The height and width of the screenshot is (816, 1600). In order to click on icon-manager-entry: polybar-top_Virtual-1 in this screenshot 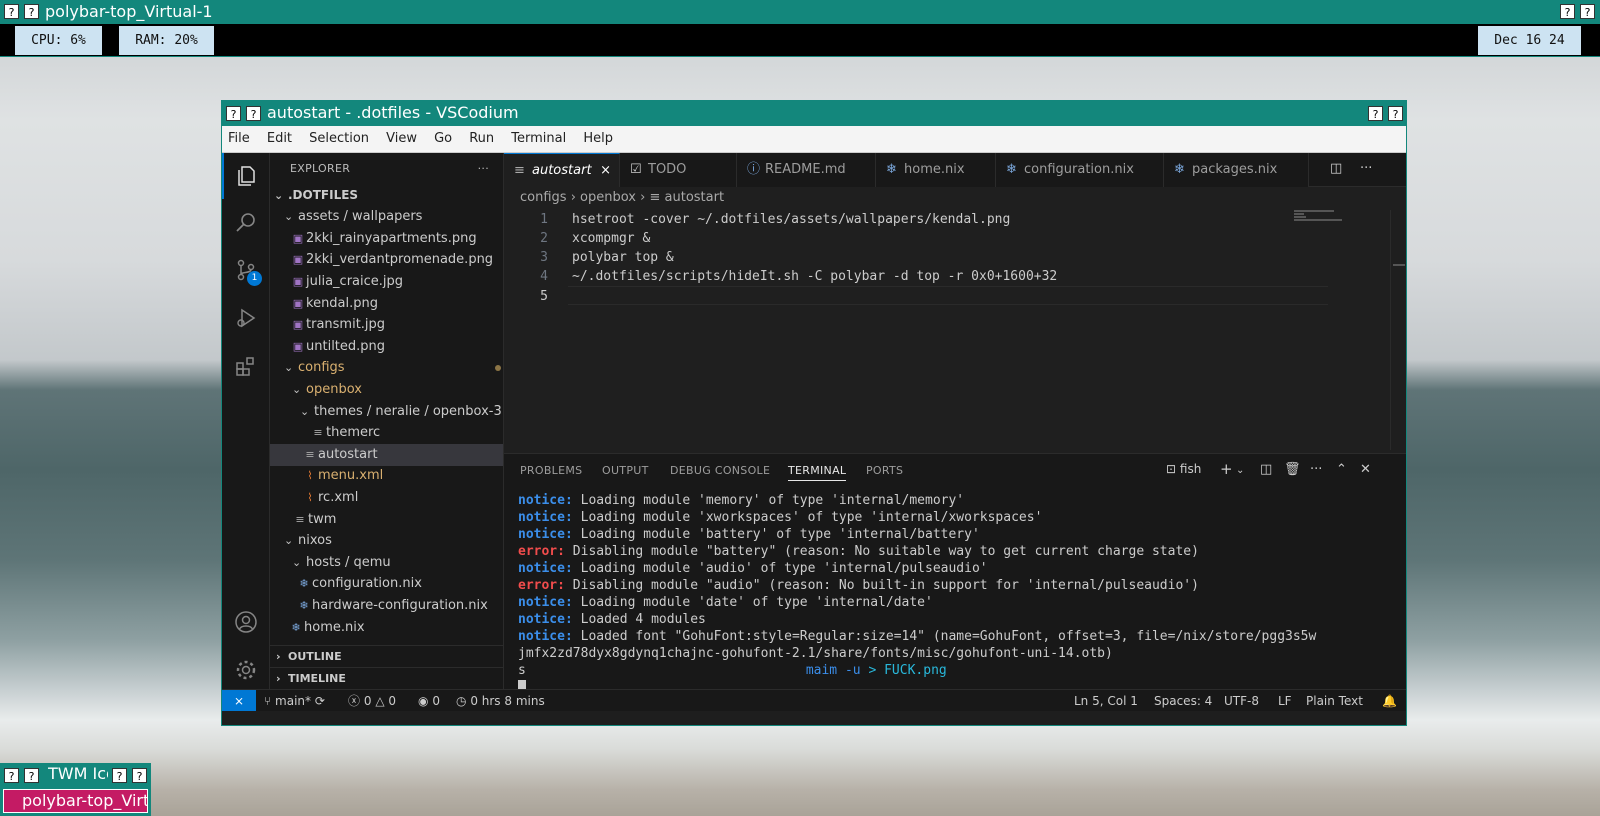, I will do `click(75, 801)`.